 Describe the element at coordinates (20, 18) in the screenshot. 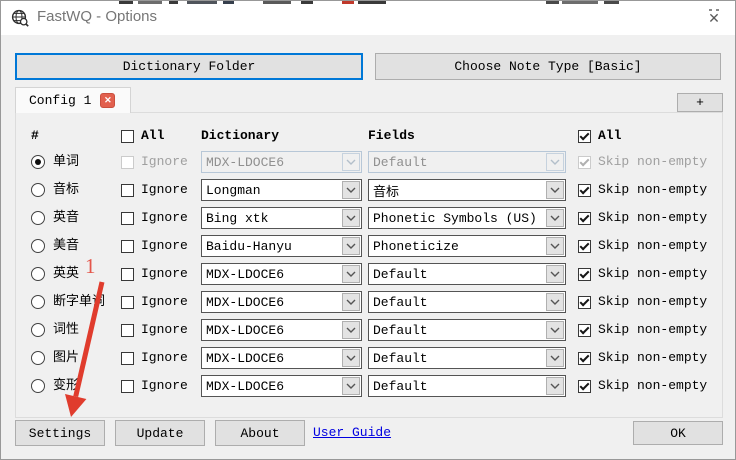

I see `app-globe-search-icon` at that location.